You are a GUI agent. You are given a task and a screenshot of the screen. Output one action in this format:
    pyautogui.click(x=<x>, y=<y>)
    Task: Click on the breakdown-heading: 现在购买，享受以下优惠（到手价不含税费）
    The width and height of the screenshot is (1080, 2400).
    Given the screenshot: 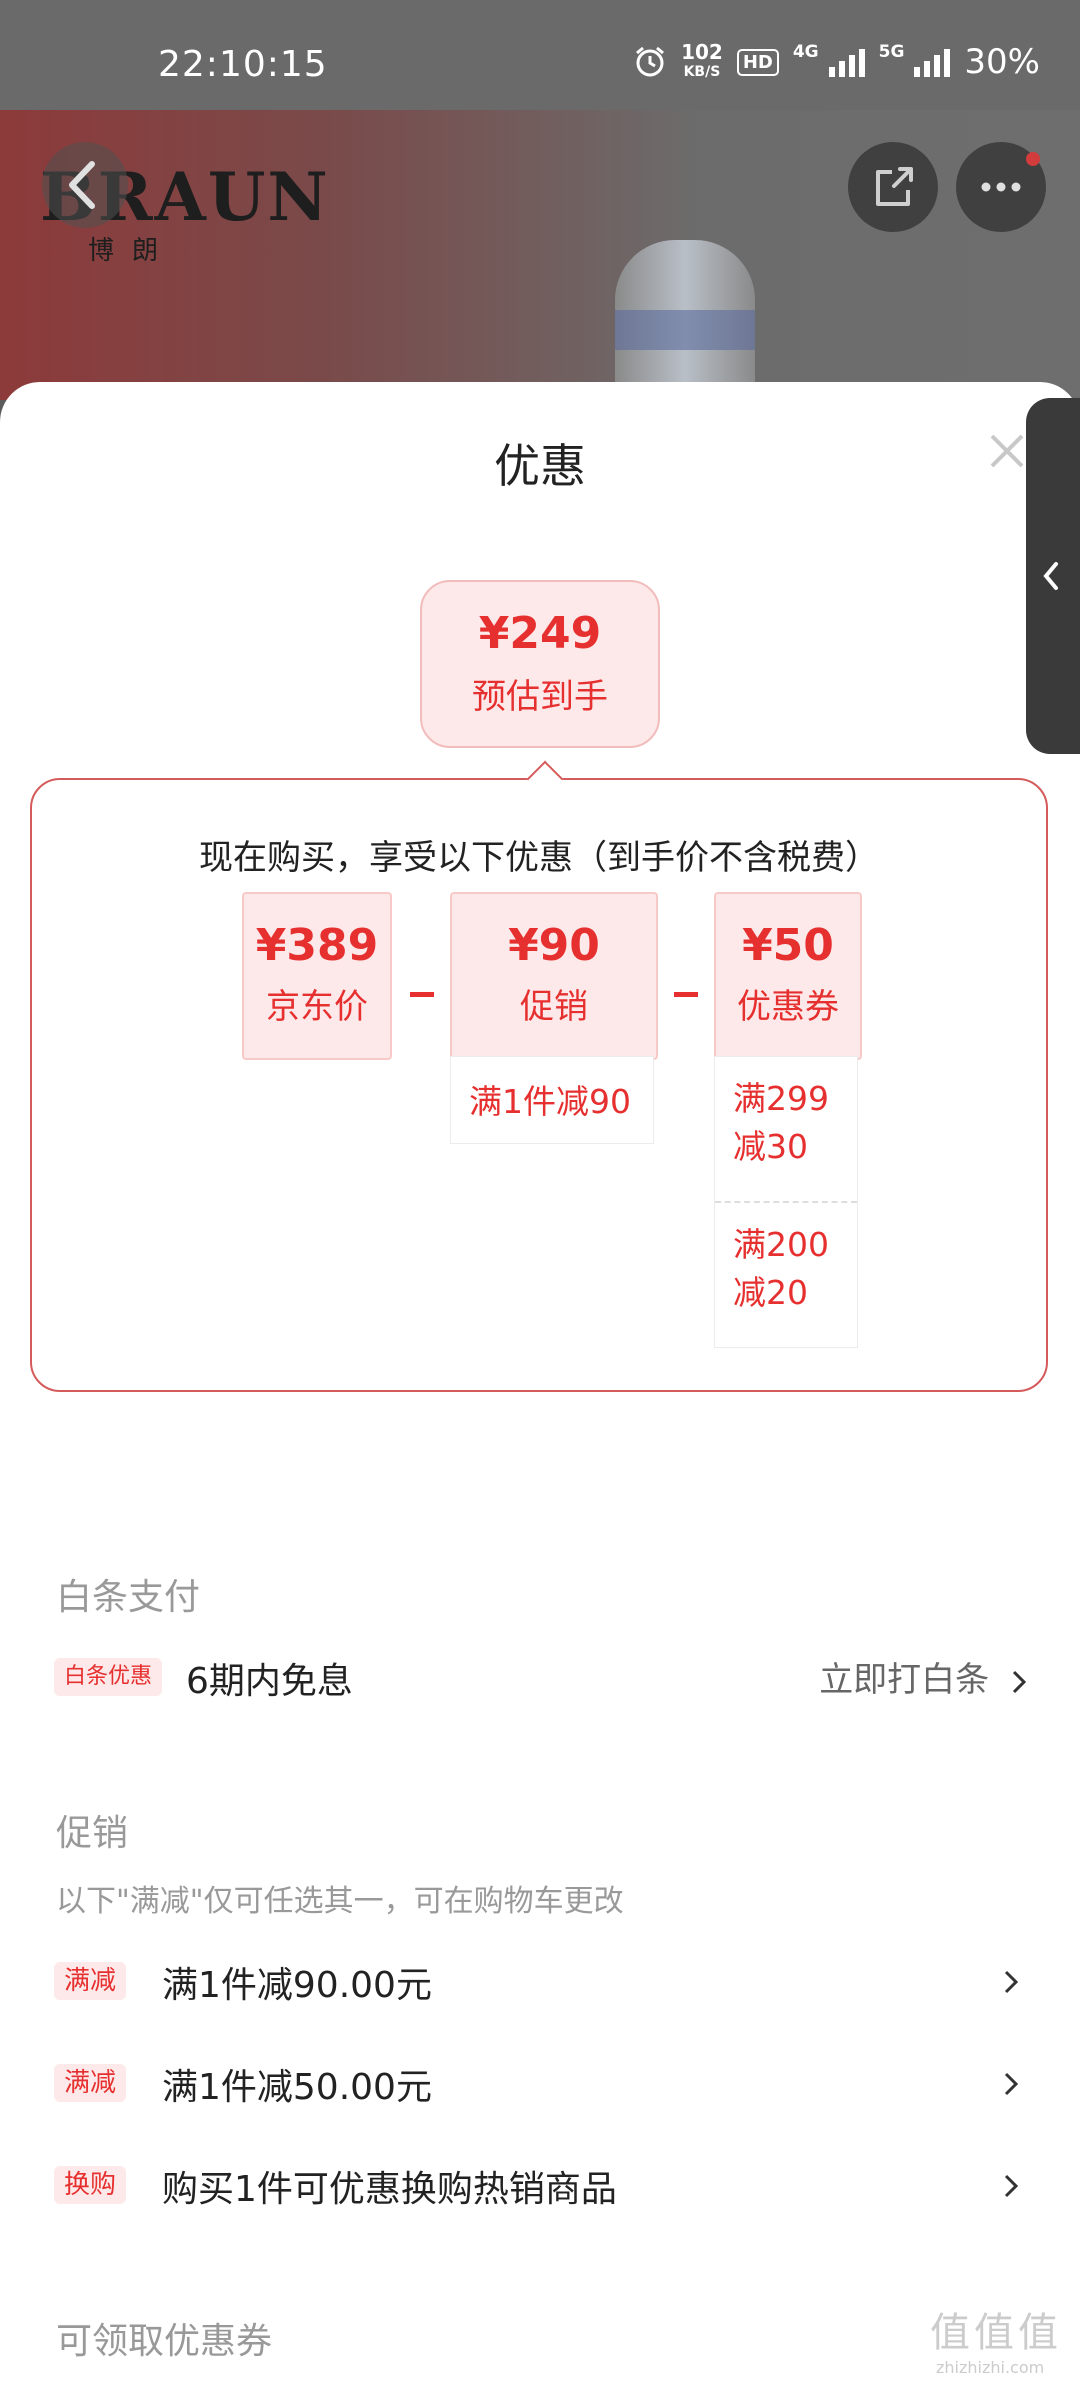 What is the action you would take?
    pyautogui.click(x=539, y=858)
    